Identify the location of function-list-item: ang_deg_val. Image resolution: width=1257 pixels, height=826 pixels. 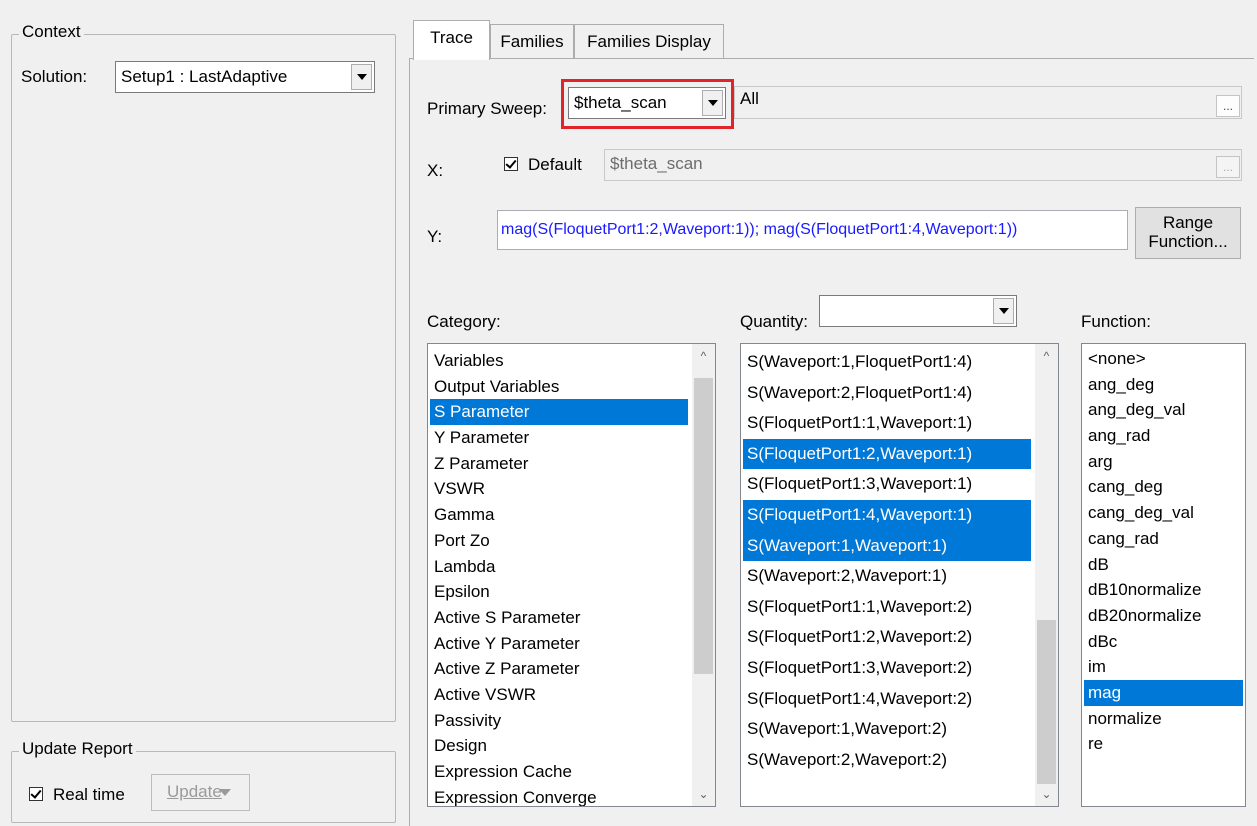
(1163, 410).